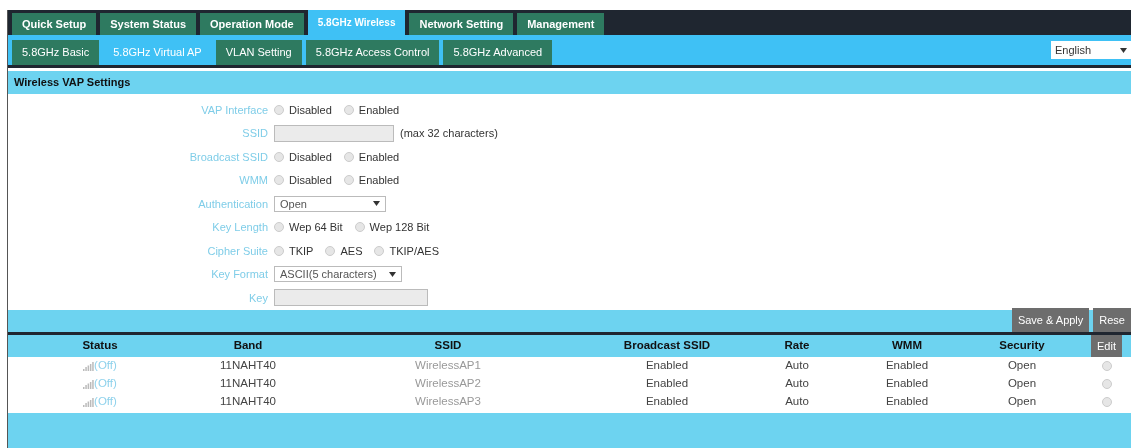 The image size is (1131, 448). Describe the element at coordinates (1106, 346) in the screenshot. I see `edit-button: Edit` at that location.